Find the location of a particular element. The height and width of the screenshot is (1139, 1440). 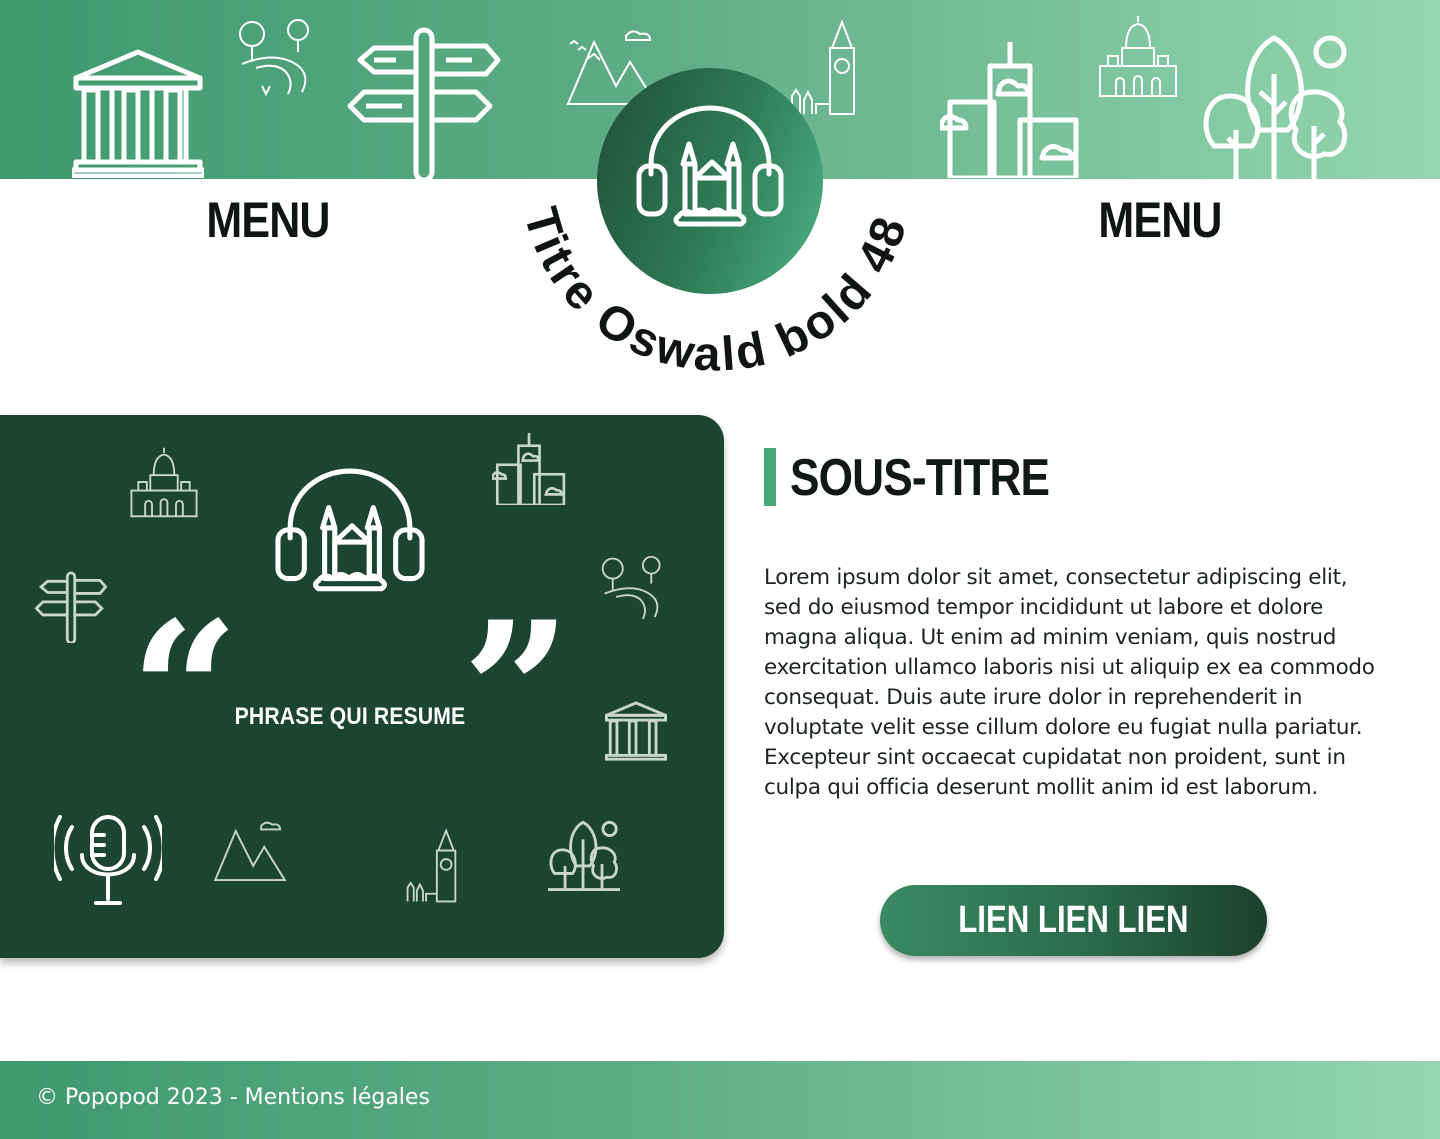

cta-label: LIEN LIEN LIEN is located at coordinates (1073, 920).